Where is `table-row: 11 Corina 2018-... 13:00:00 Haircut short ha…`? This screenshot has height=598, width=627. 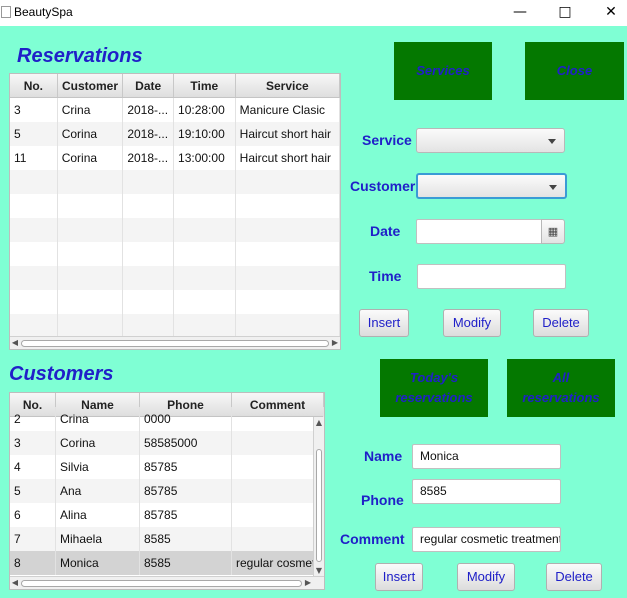
table-row: 11 Corina 2018-... 13:00:00 Haircut short ha… is located at coordinates (175, 158).